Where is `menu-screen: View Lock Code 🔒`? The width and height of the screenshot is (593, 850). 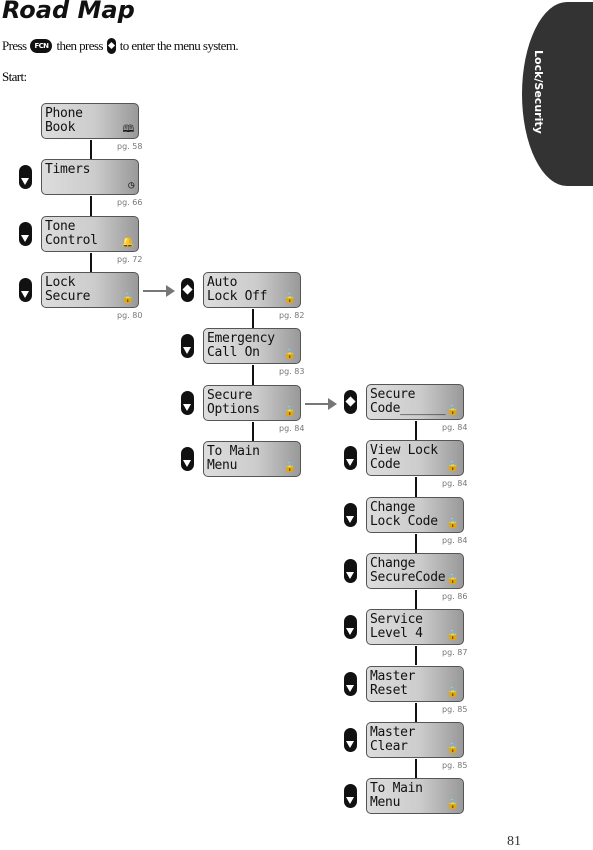
menu-screen: View Lock Code 🔒 is located at coordinates (415, 458).